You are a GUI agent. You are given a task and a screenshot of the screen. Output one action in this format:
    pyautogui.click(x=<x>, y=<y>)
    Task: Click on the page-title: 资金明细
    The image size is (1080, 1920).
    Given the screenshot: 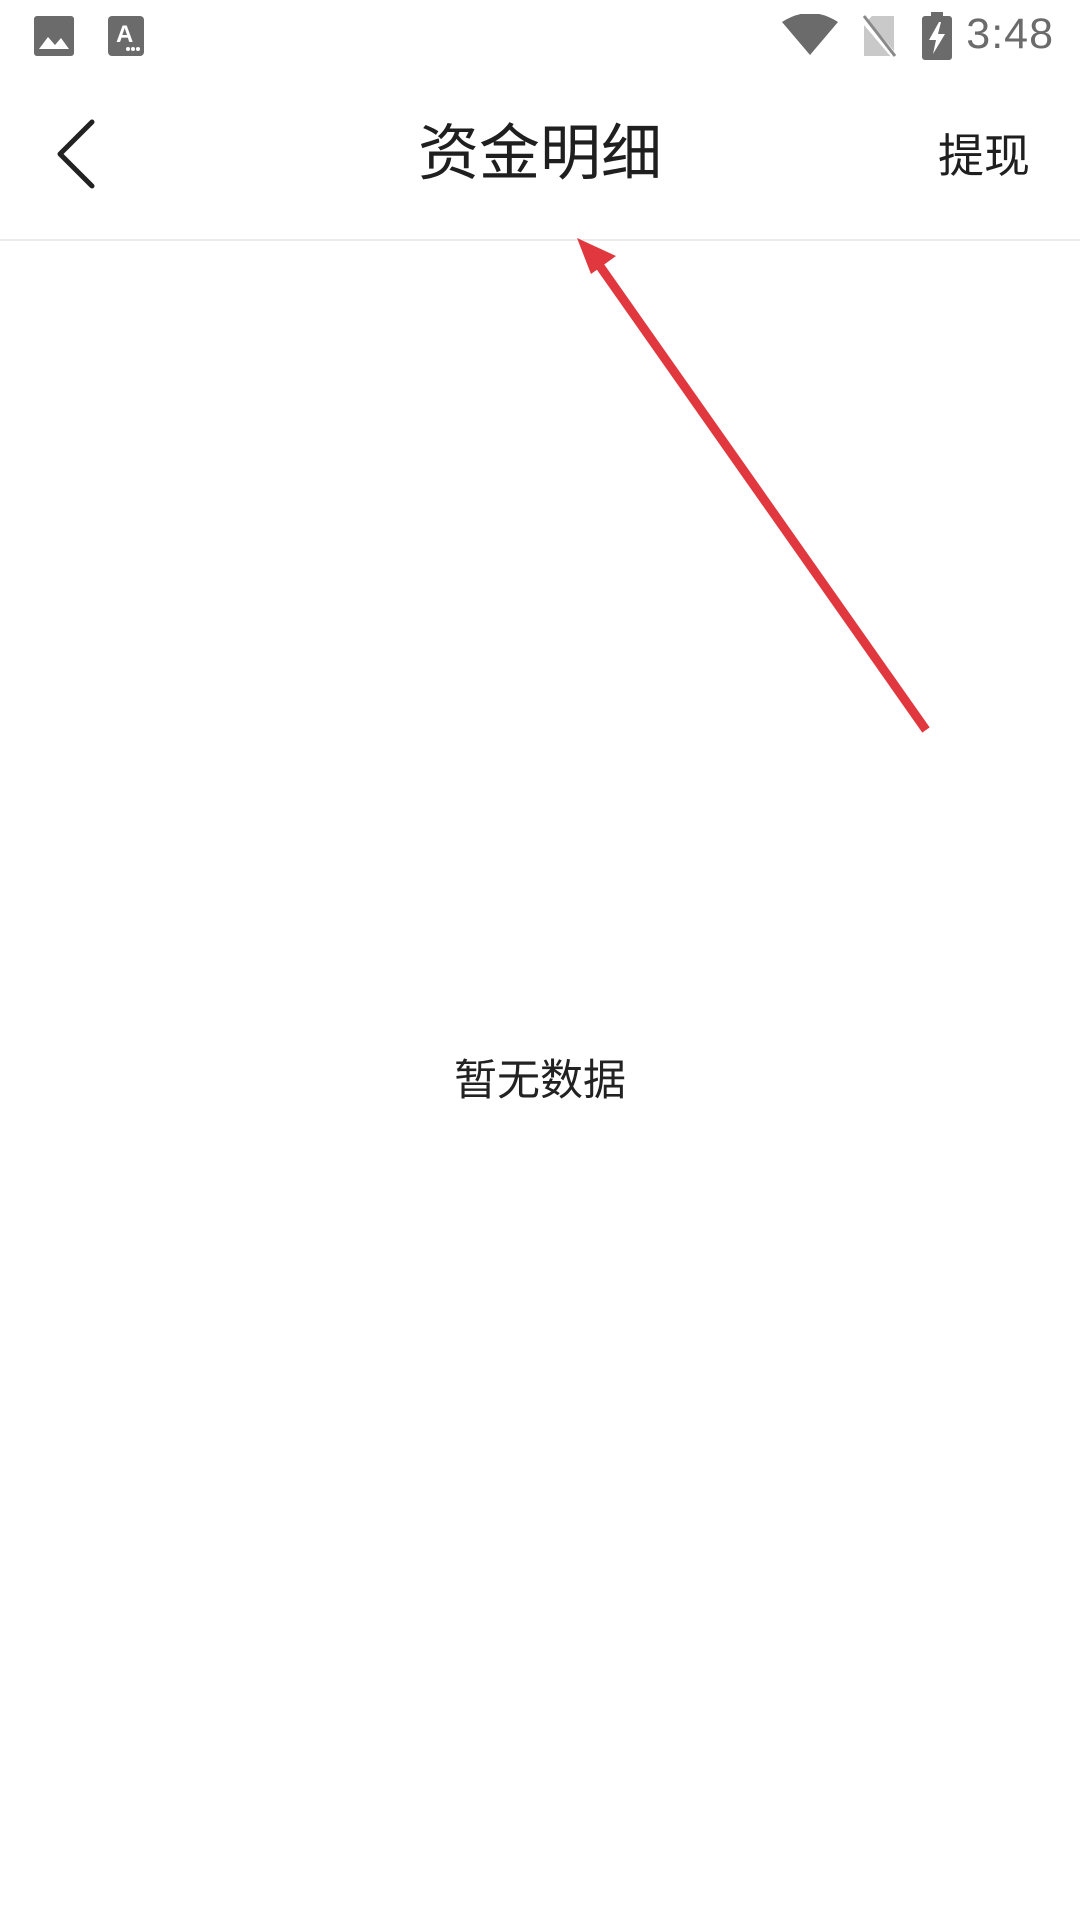 What is the action you would take?
    pyautogui.click(x=539, y=153)
    